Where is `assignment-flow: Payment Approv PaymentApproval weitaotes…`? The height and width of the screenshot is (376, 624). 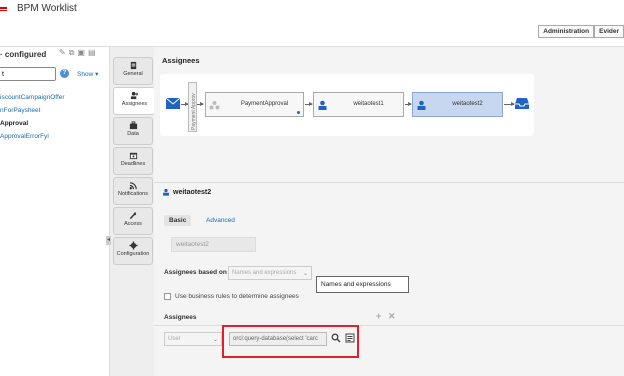 assignment-flow: Payment Approv PaymentApproval weitaotes… is located at coordinates (347, 105).